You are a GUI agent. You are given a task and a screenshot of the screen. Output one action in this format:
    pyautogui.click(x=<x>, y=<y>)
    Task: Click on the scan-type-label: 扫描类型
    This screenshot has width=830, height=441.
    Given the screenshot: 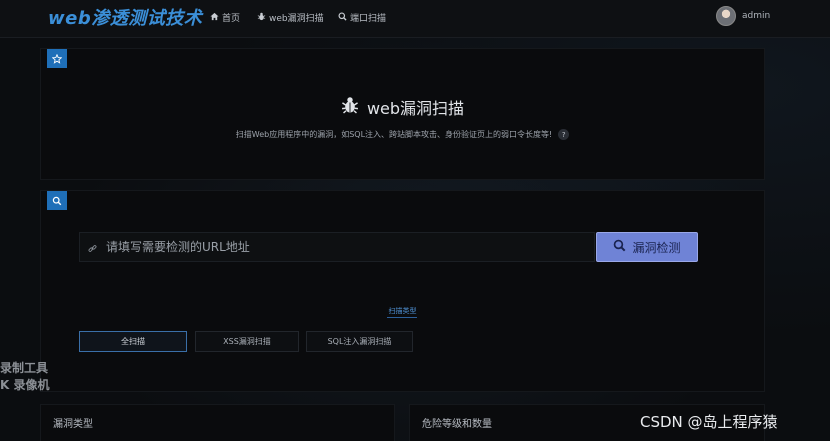 What is the action you would take?
    pyautogui.click(x=402, y=311)
    